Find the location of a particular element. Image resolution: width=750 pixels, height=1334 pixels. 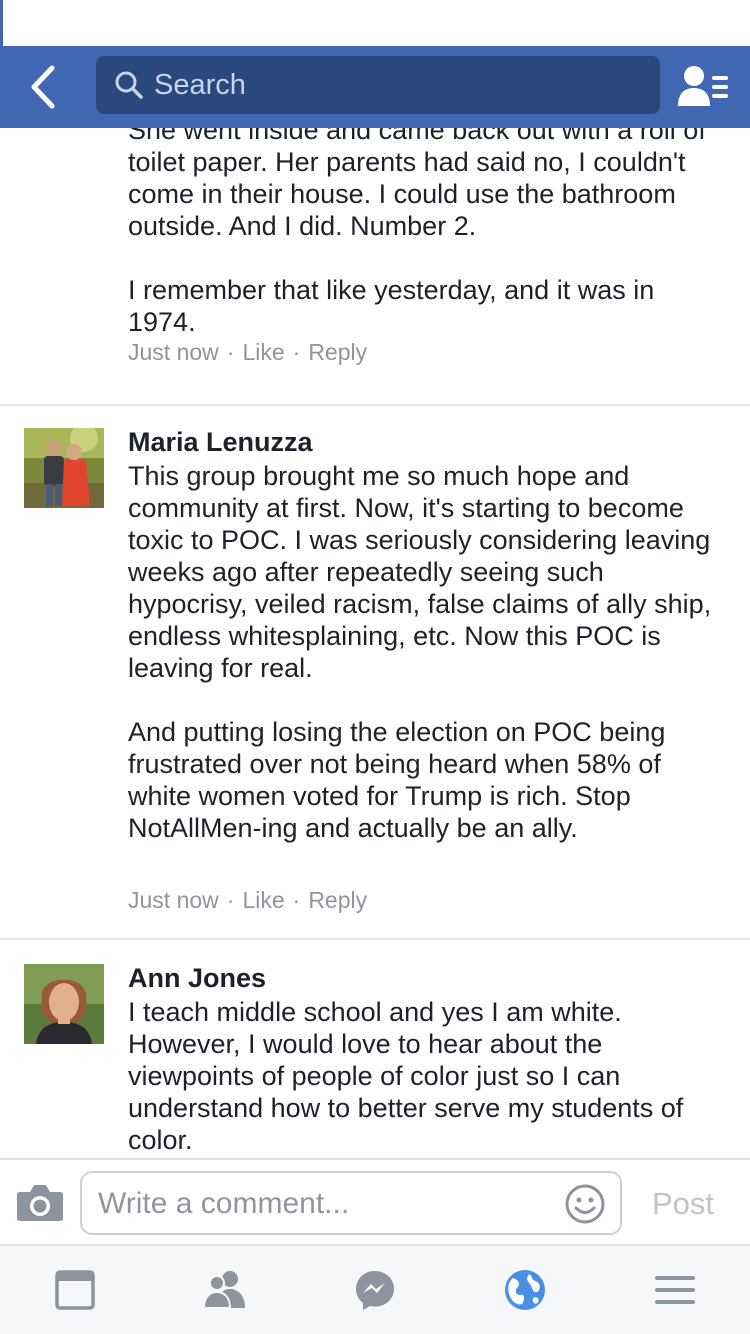

friends-icon is located at coordinates (223, 1290).